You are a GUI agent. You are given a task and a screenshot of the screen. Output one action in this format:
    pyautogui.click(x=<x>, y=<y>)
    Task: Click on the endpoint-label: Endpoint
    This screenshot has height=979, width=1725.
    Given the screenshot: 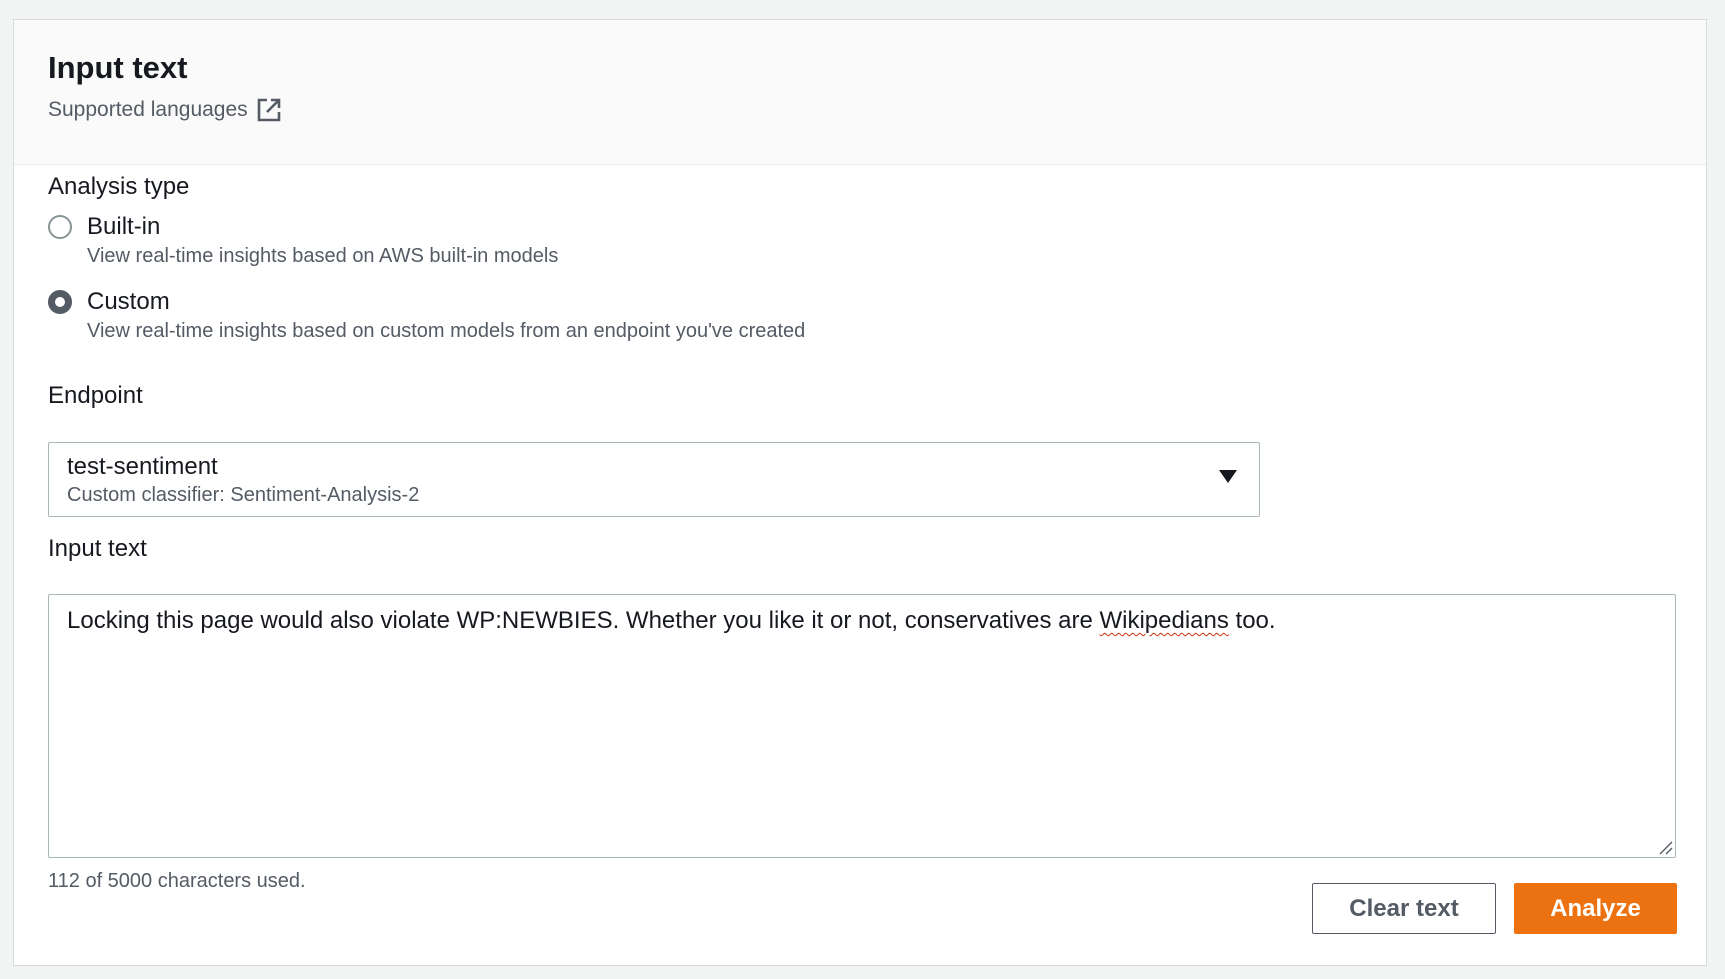 What is the action you would take?
    pyautogui.click(x=95, y=395)
    